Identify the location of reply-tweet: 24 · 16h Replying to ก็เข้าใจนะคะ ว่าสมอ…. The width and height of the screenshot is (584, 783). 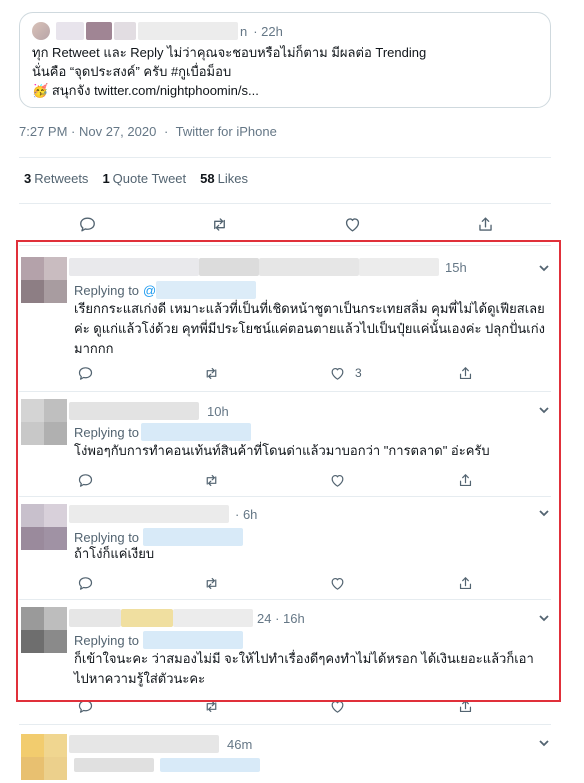
(289, 661).